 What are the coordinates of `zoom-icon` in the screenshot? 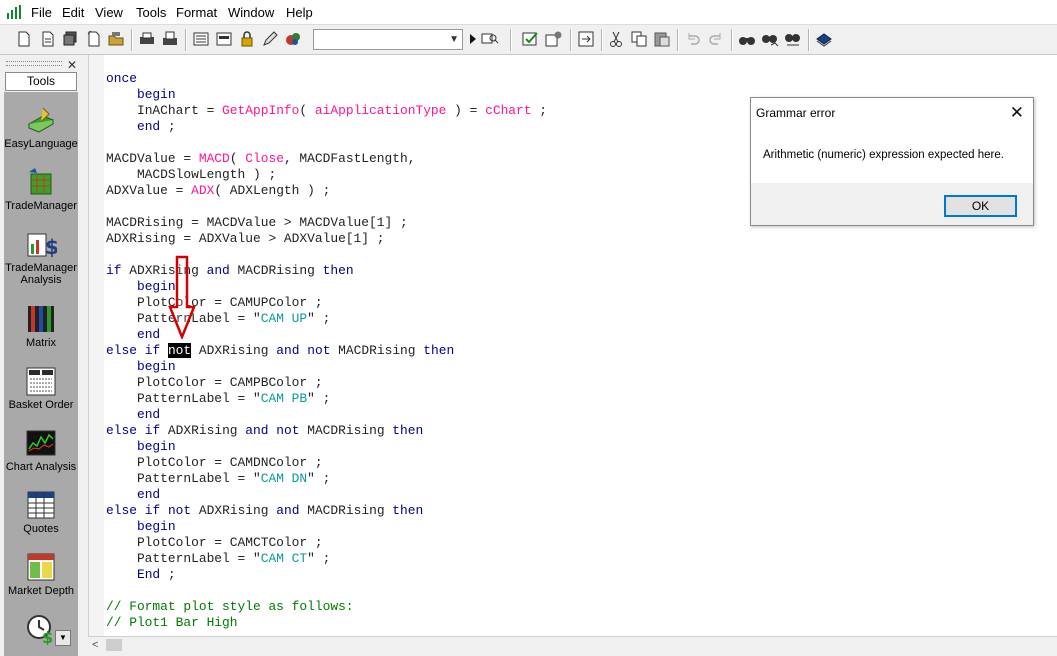 It's located at (490, 39).